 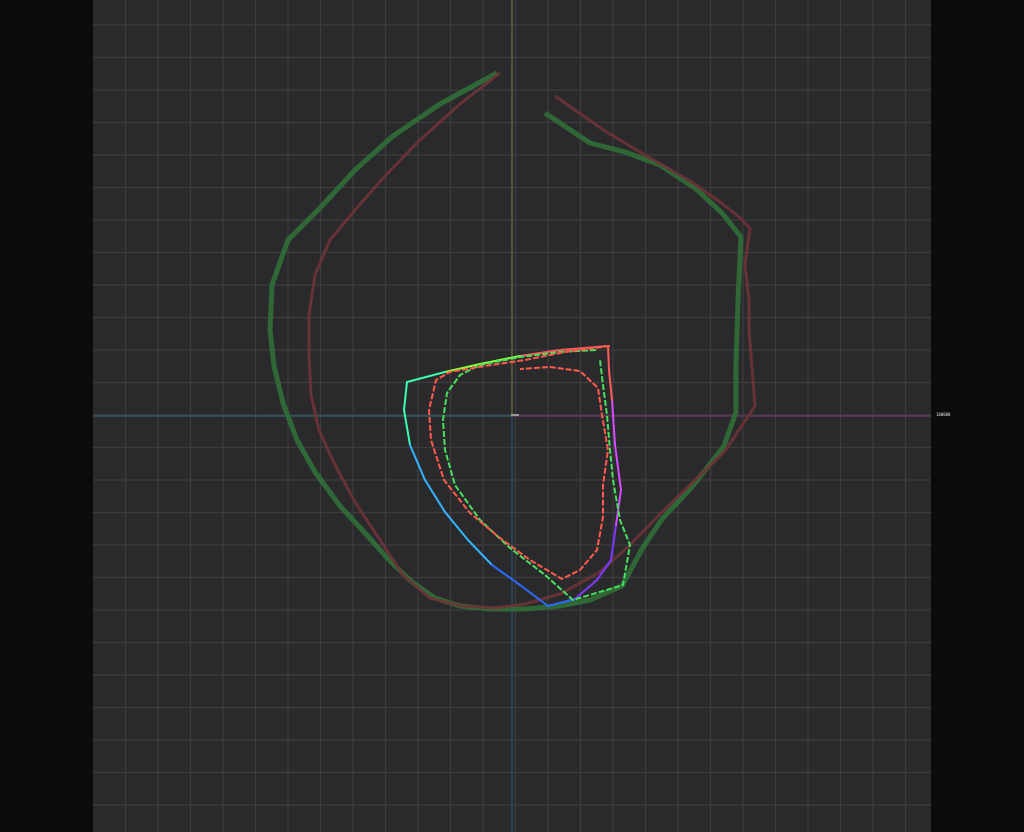 I want to click on origin-marker, so click(x=515, y=415).